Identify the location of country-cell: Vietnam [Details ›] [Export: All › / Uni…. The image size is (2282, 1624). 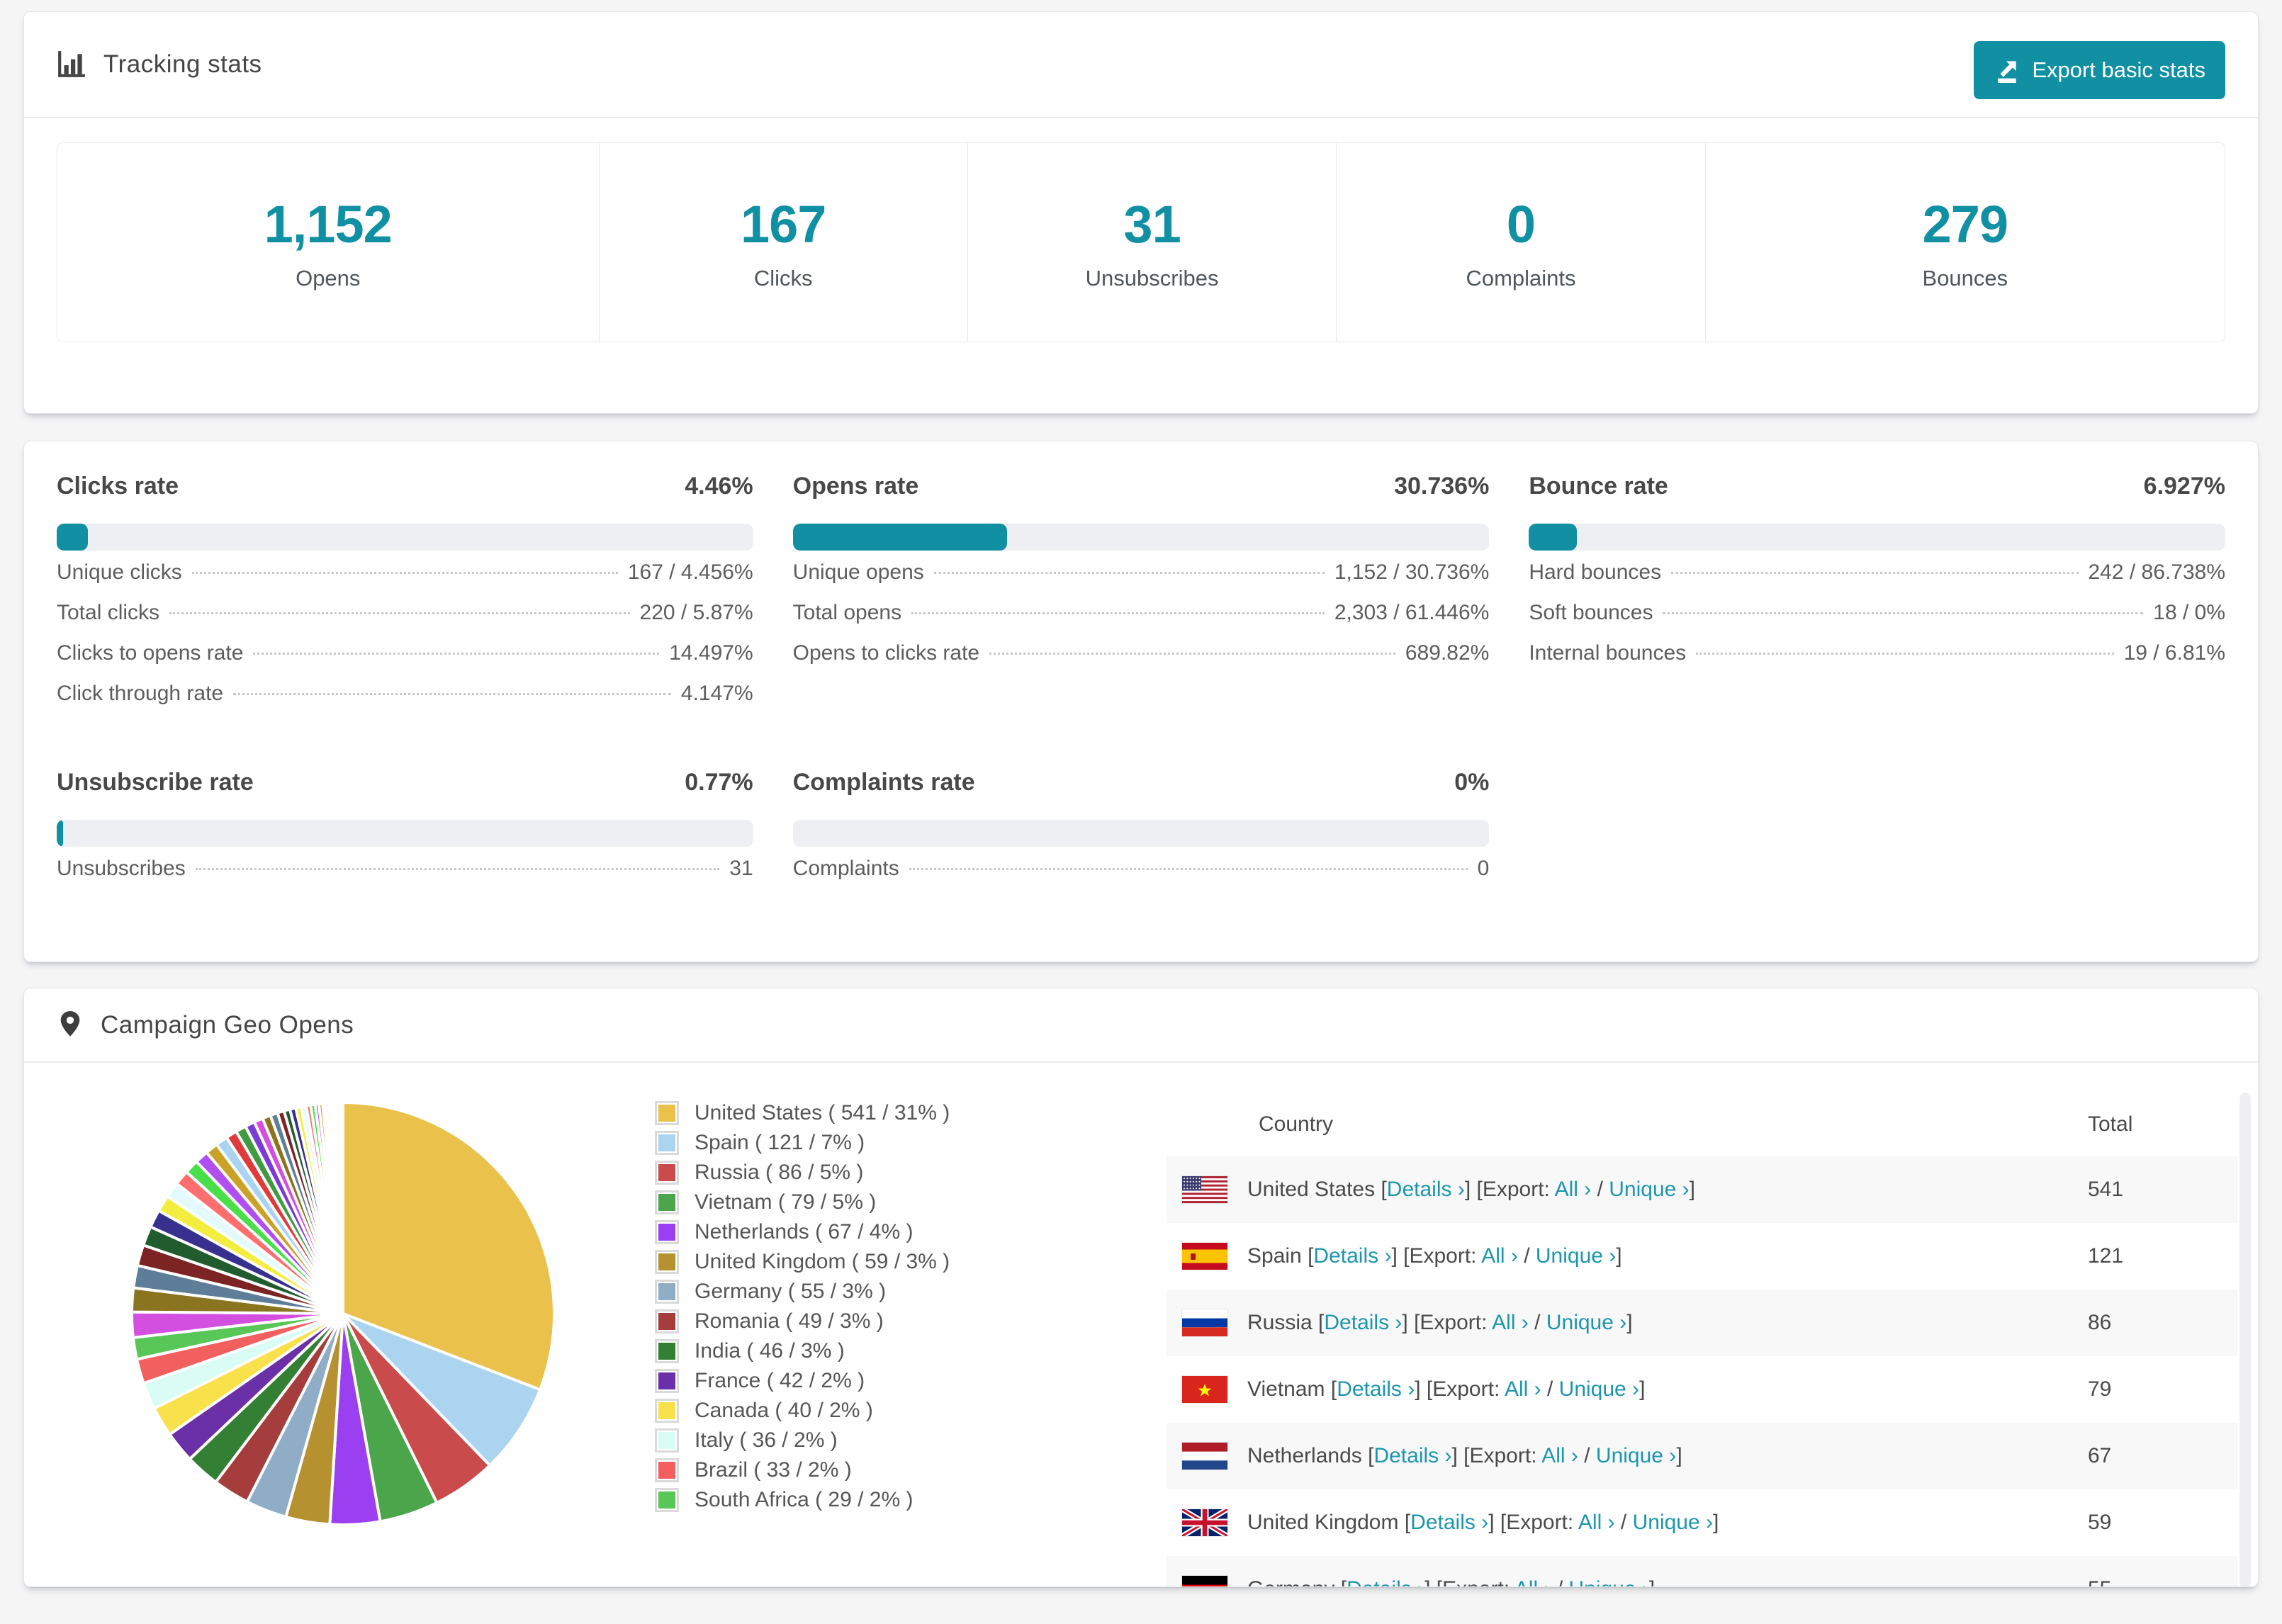
(1446, 1389).